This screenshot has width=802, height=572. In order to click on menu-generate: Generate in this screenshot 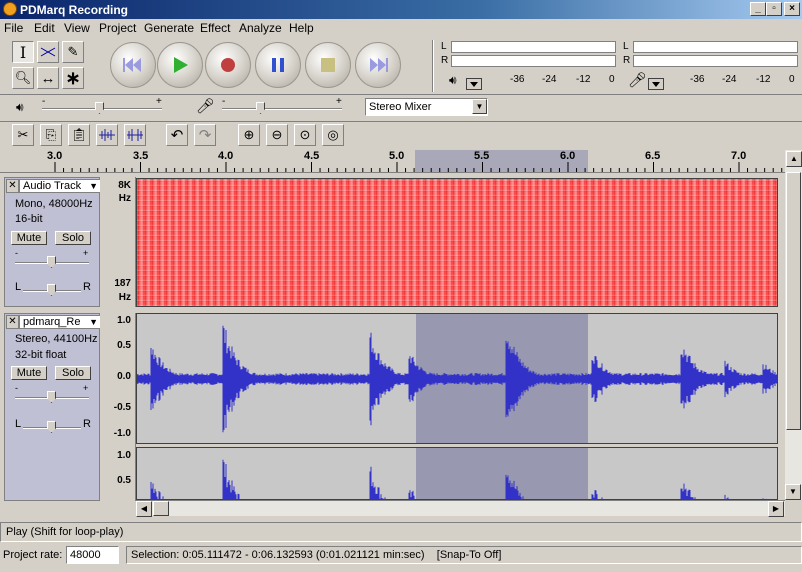, I will do `click(169, 28)`.